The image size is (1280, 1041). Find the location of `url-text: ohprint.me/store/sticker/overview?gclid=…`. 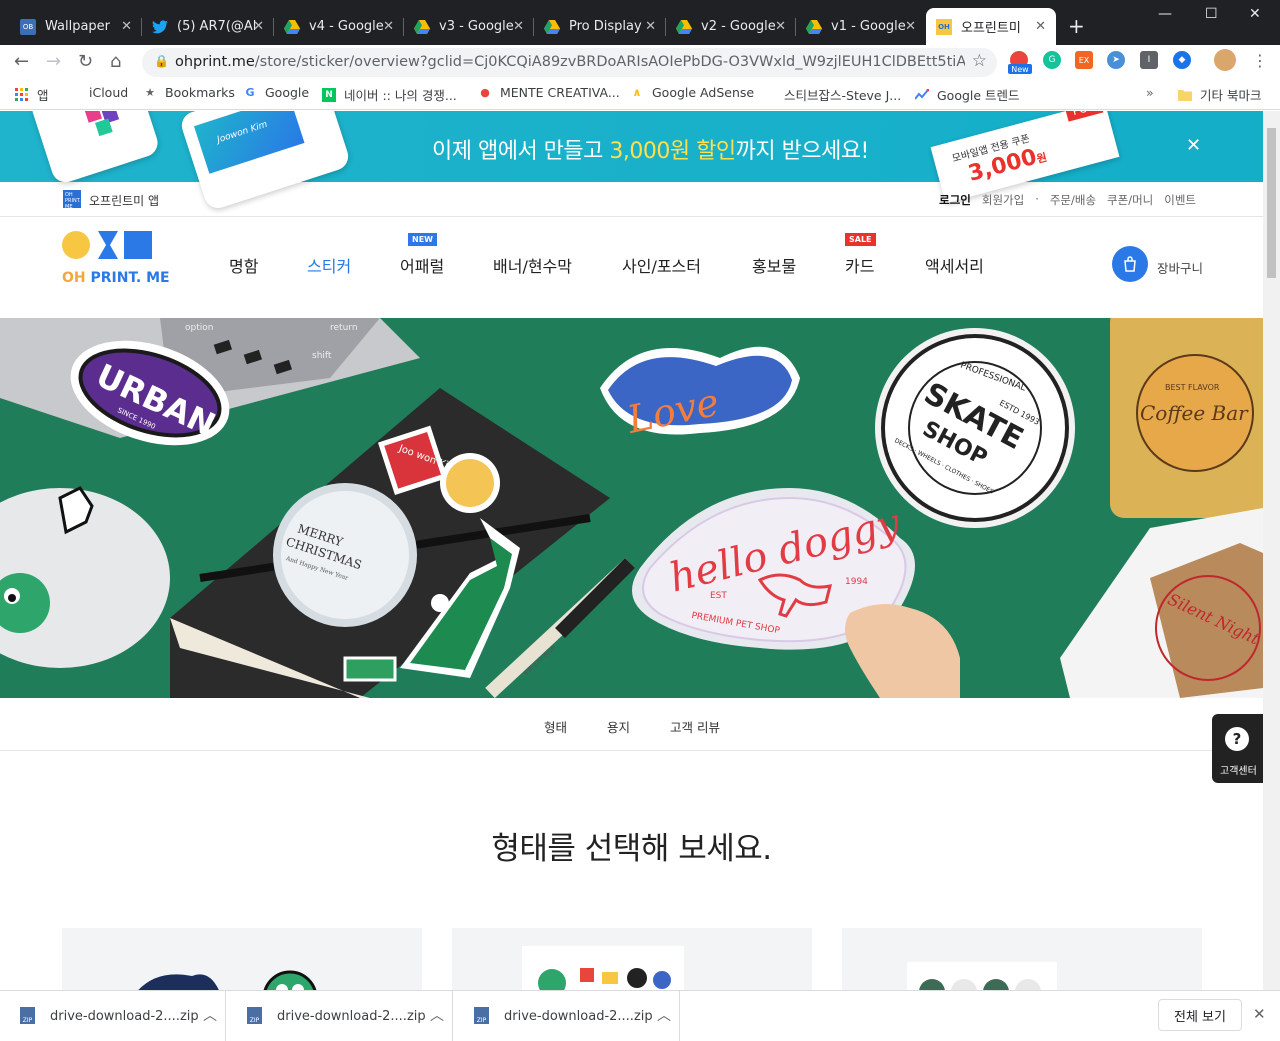

url-text: ohprint.me/store/sticker/overview?gclid=… is located at coordinates (570, 62).